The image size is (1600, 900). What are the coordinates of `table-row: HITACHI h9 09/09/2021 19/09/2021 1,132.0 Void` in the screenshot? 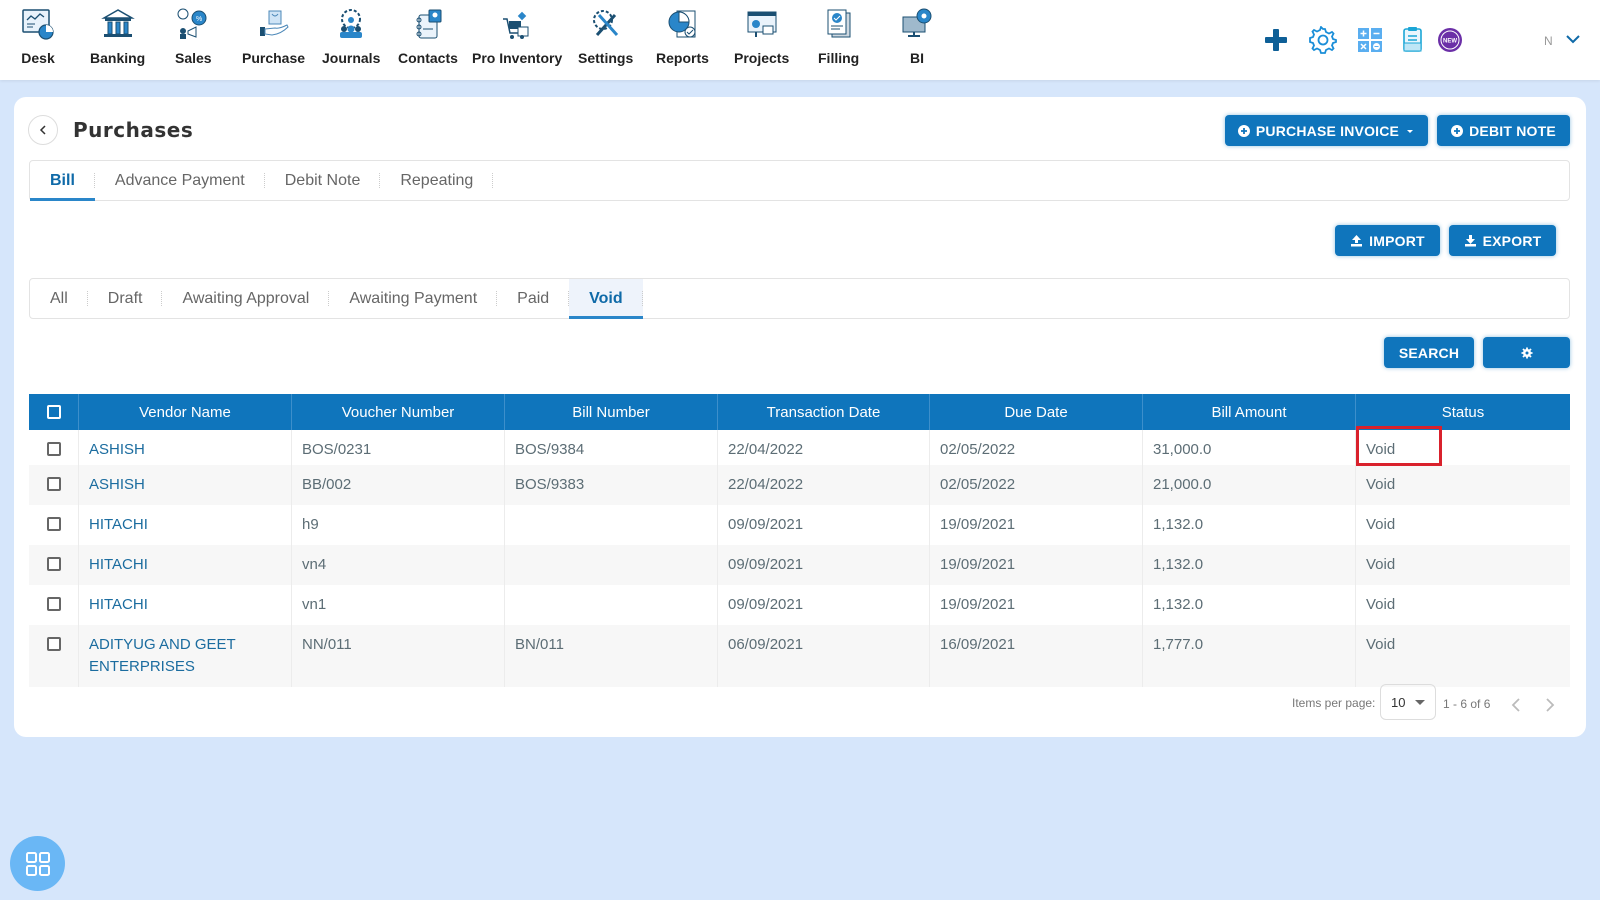 It's located at (799, 525).